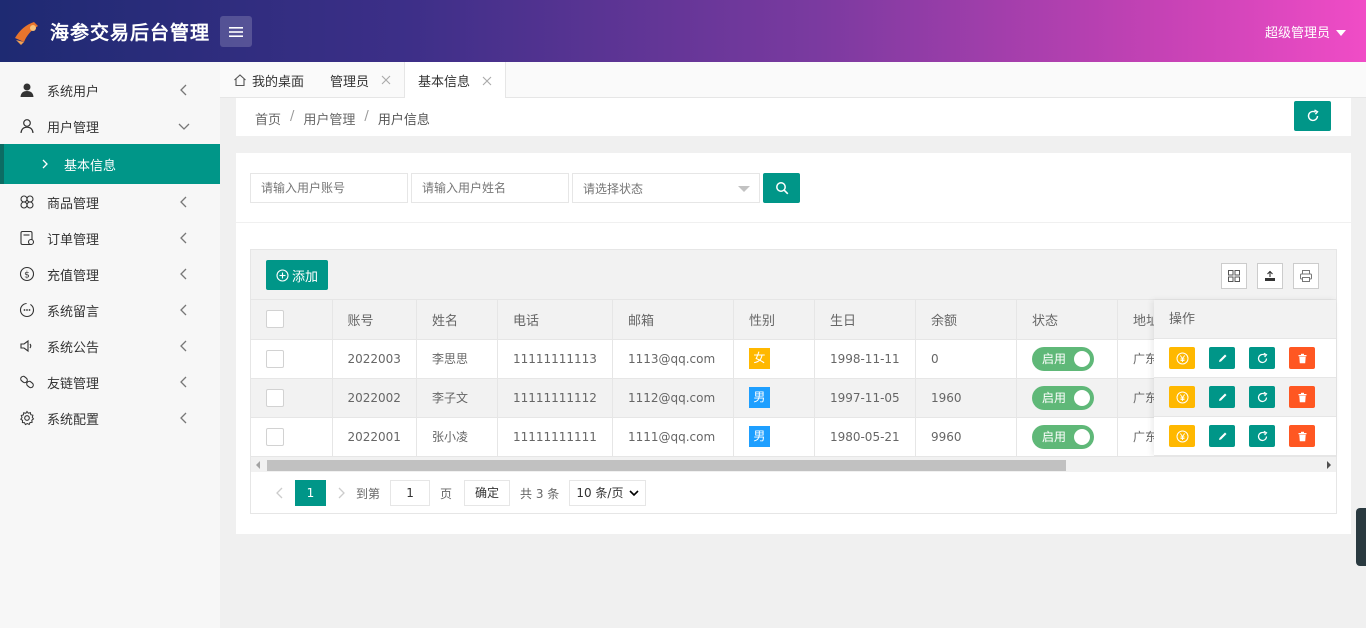  What do you see at coordinates (444, 82) in the screenshot?
I see `tab-label: 基本信息` at bounding box center [444, 82].